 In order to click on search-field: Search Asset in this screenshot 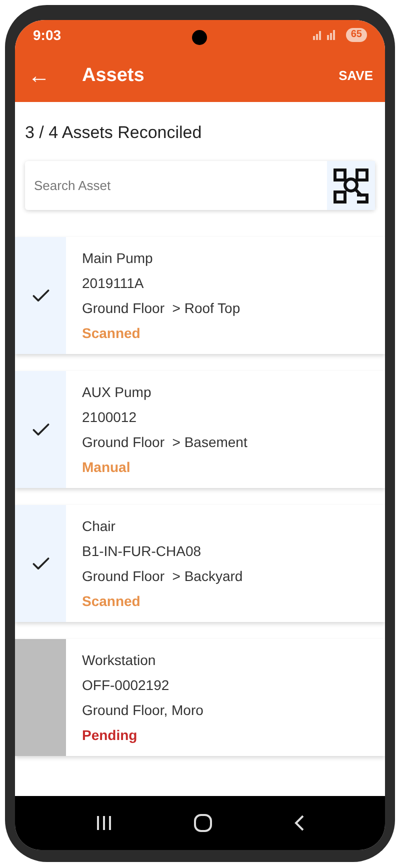, I will do `click(200, 185)`.